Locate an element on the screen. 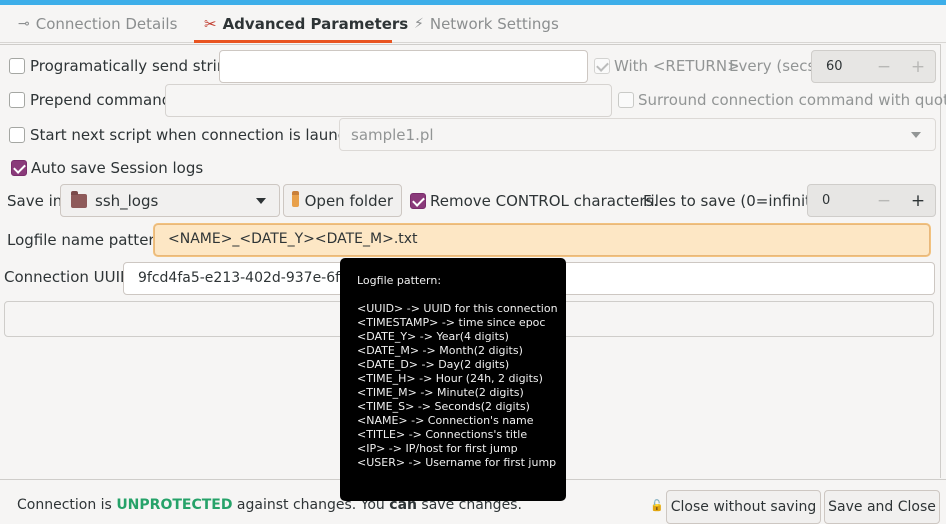 This screenshot has width=946, height=524. network-icon: ⚡ is located at coordinates (419, 24).